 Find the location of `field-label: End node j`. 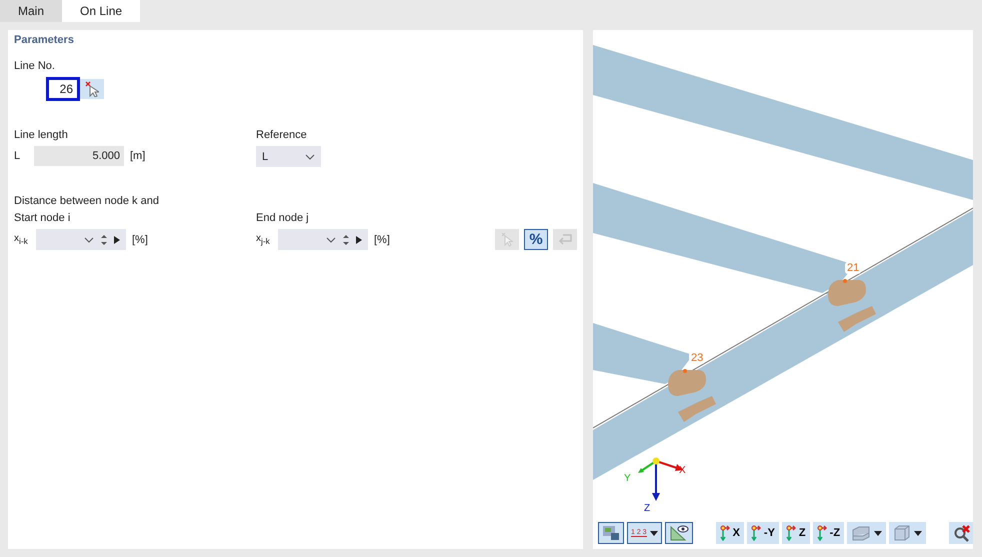

field-label: End node j is located at coordinates (283, 218).